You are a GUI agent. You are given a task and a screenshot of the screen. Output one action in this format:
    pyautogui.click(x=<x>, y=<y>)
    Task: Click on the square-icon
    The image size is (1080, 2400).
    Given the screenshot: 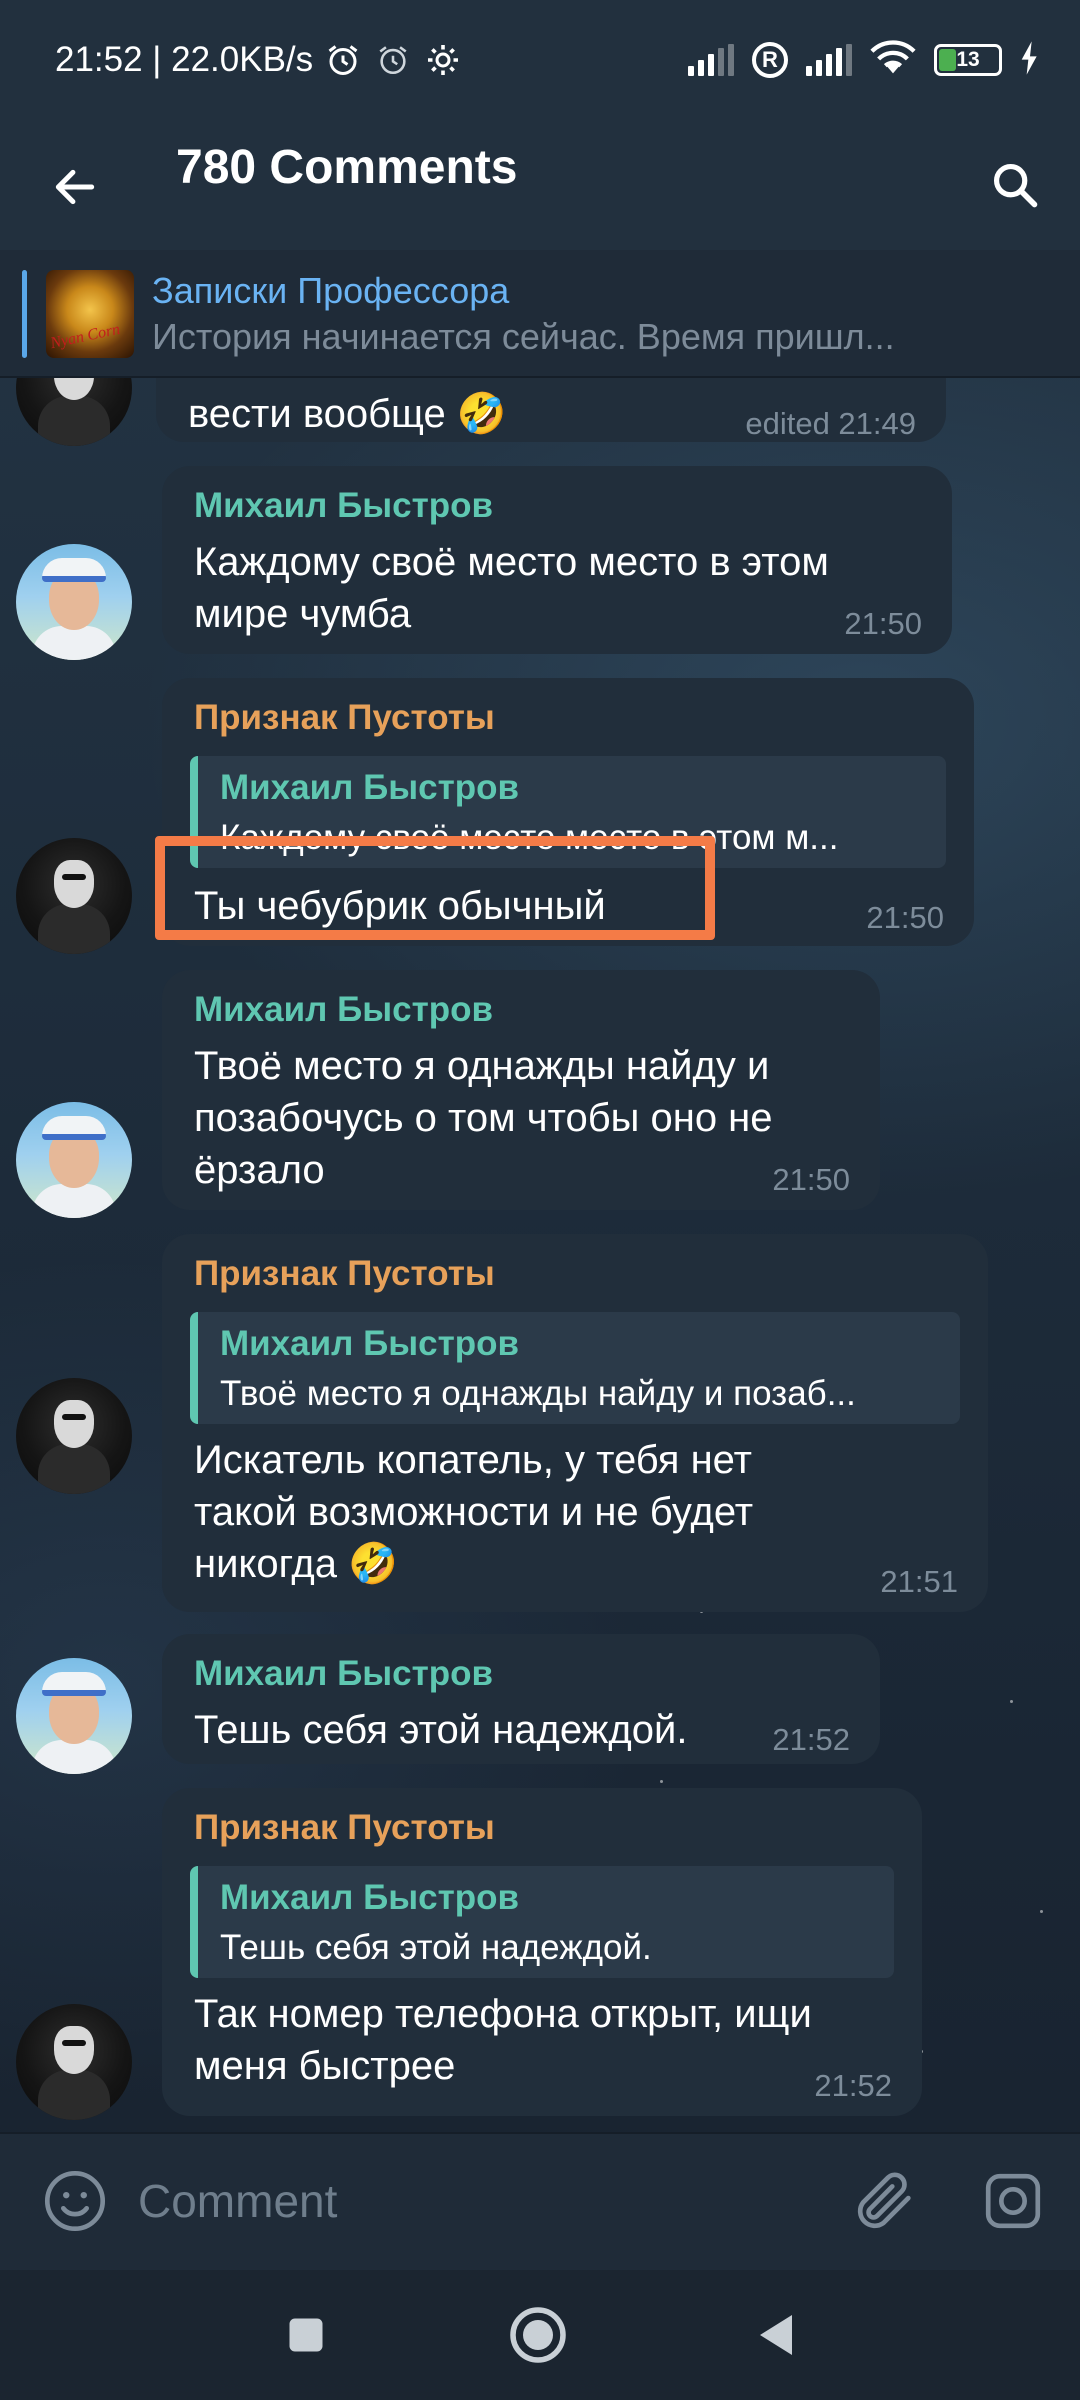 What is the action you would take?
    pyautogui.click(x=306, y=2335)
    